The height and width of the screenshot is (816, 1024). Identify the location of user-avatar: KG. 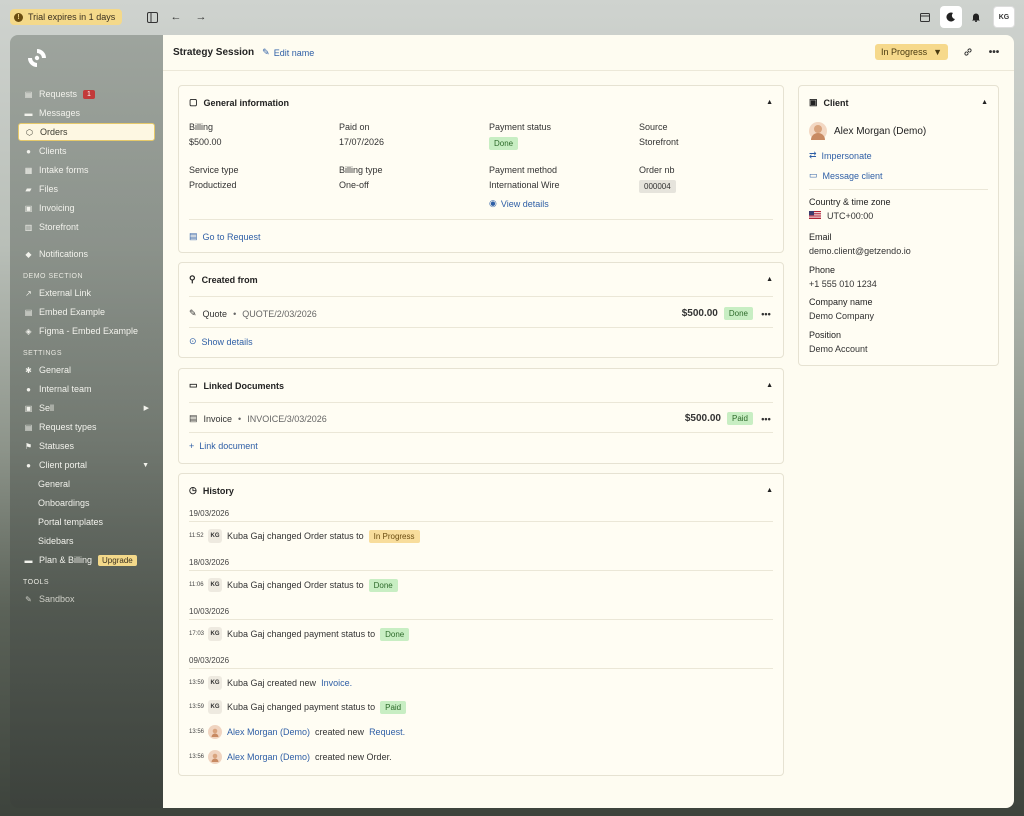
(1004, 17).